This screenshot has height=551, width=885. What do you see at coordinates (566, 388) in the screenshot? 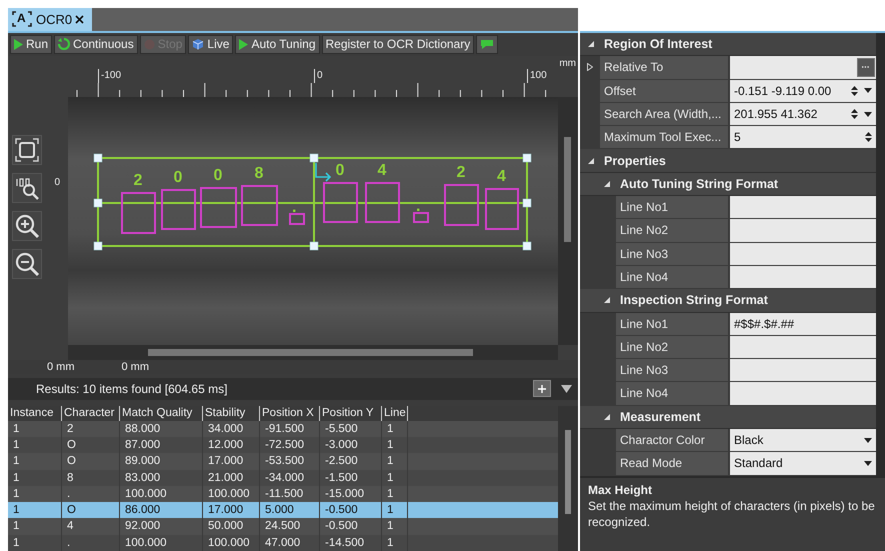
I see `collapse-icon` at bounding box center [566, 388].